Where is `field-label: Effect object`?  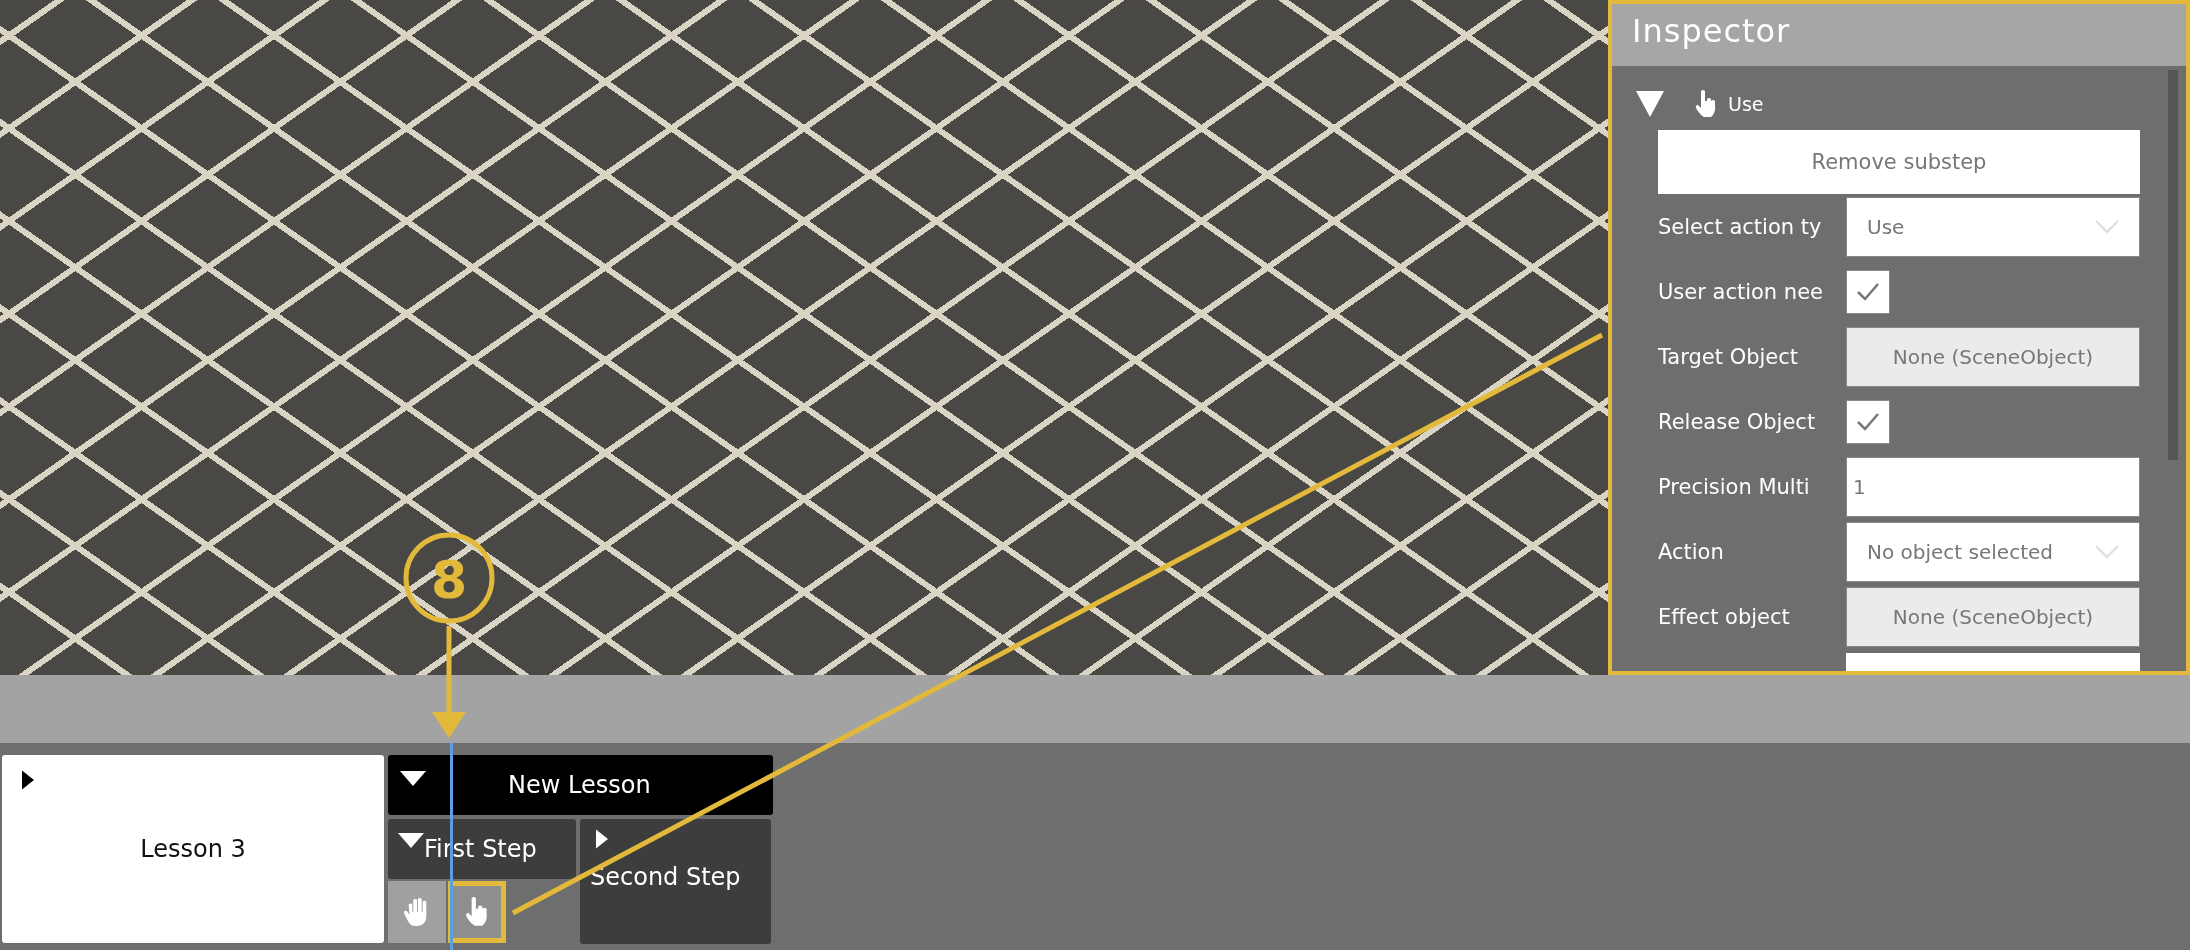
field-label: Effect object is located at coordinates (1724, 617).